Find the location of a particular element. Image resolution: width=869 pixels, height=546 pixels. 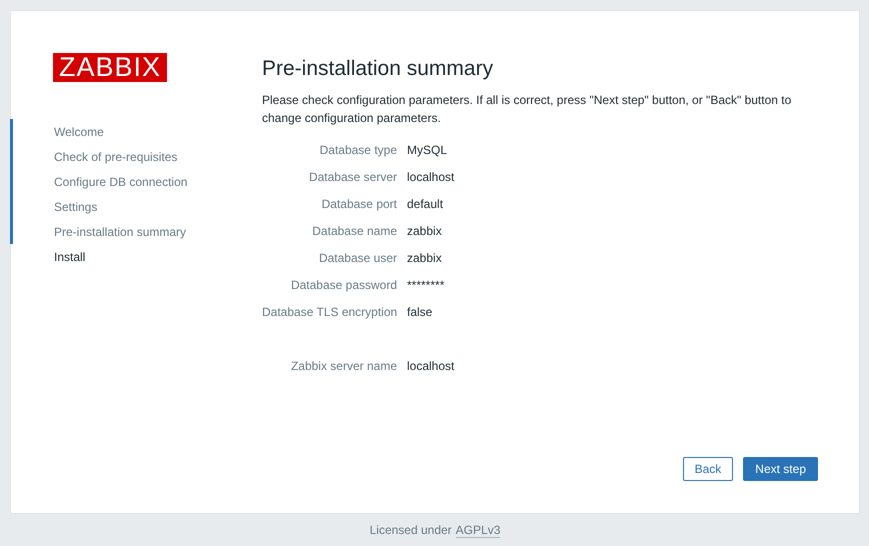

field-value: default is located at coordinates (425, 204).